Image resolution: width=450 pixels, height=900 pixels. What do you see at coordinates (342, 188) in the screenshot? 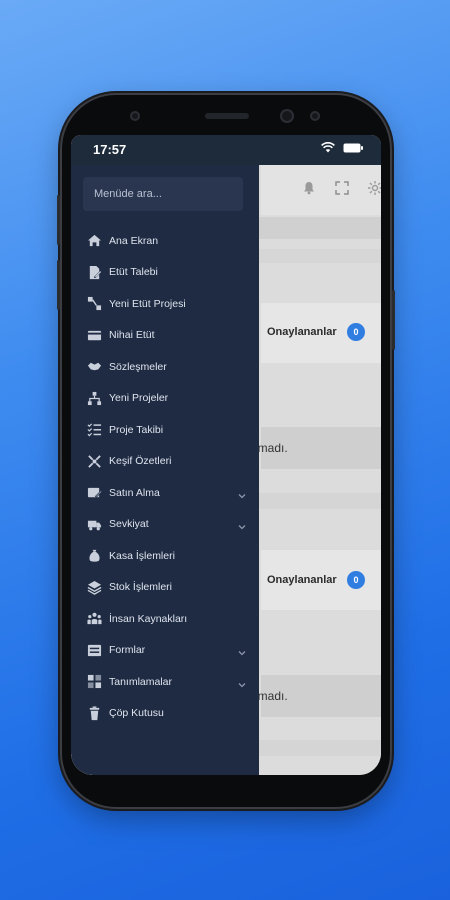
I see `fullscreen-icon` at bounding box center [342, 188].